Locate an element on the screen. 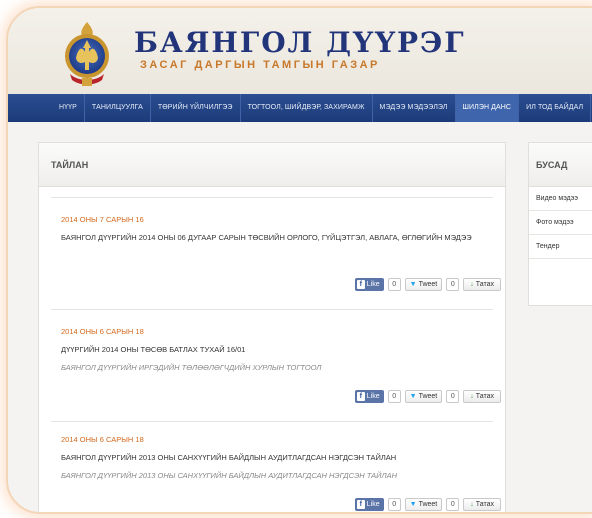  site-subtitle: ЗАСАГ ДАРГЫН ТАМГЫН ГАЗАР is located at coordinates (260, 65).